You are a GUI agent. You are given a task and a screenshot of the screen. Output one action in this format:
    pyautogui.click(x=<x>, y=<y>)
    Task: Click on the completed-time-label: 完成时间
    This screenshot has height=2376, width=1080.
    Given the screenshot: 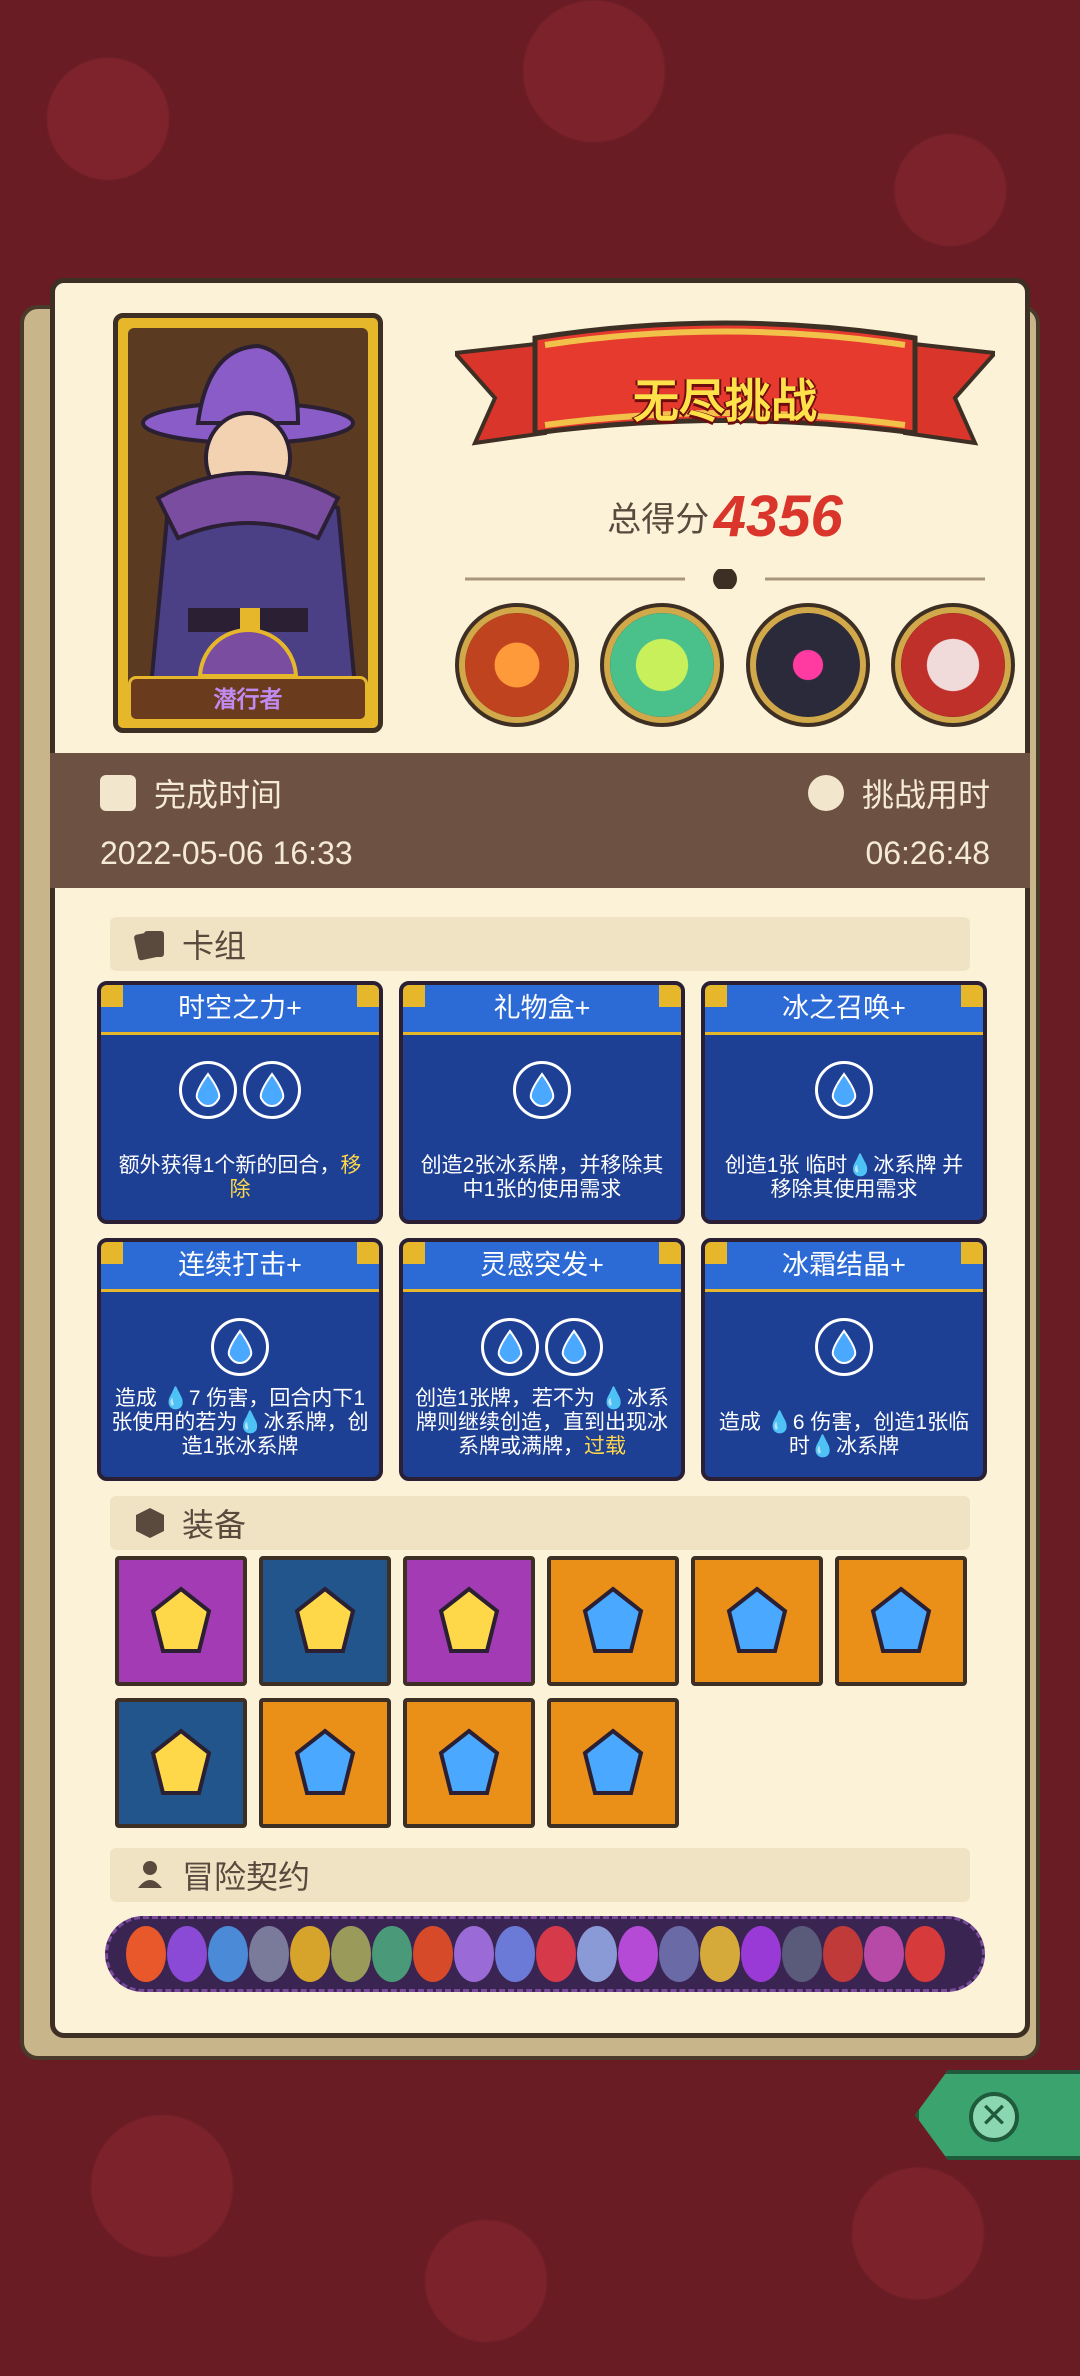 What is the action you would take?
    pyautogui.click(x=191, y=793)
    